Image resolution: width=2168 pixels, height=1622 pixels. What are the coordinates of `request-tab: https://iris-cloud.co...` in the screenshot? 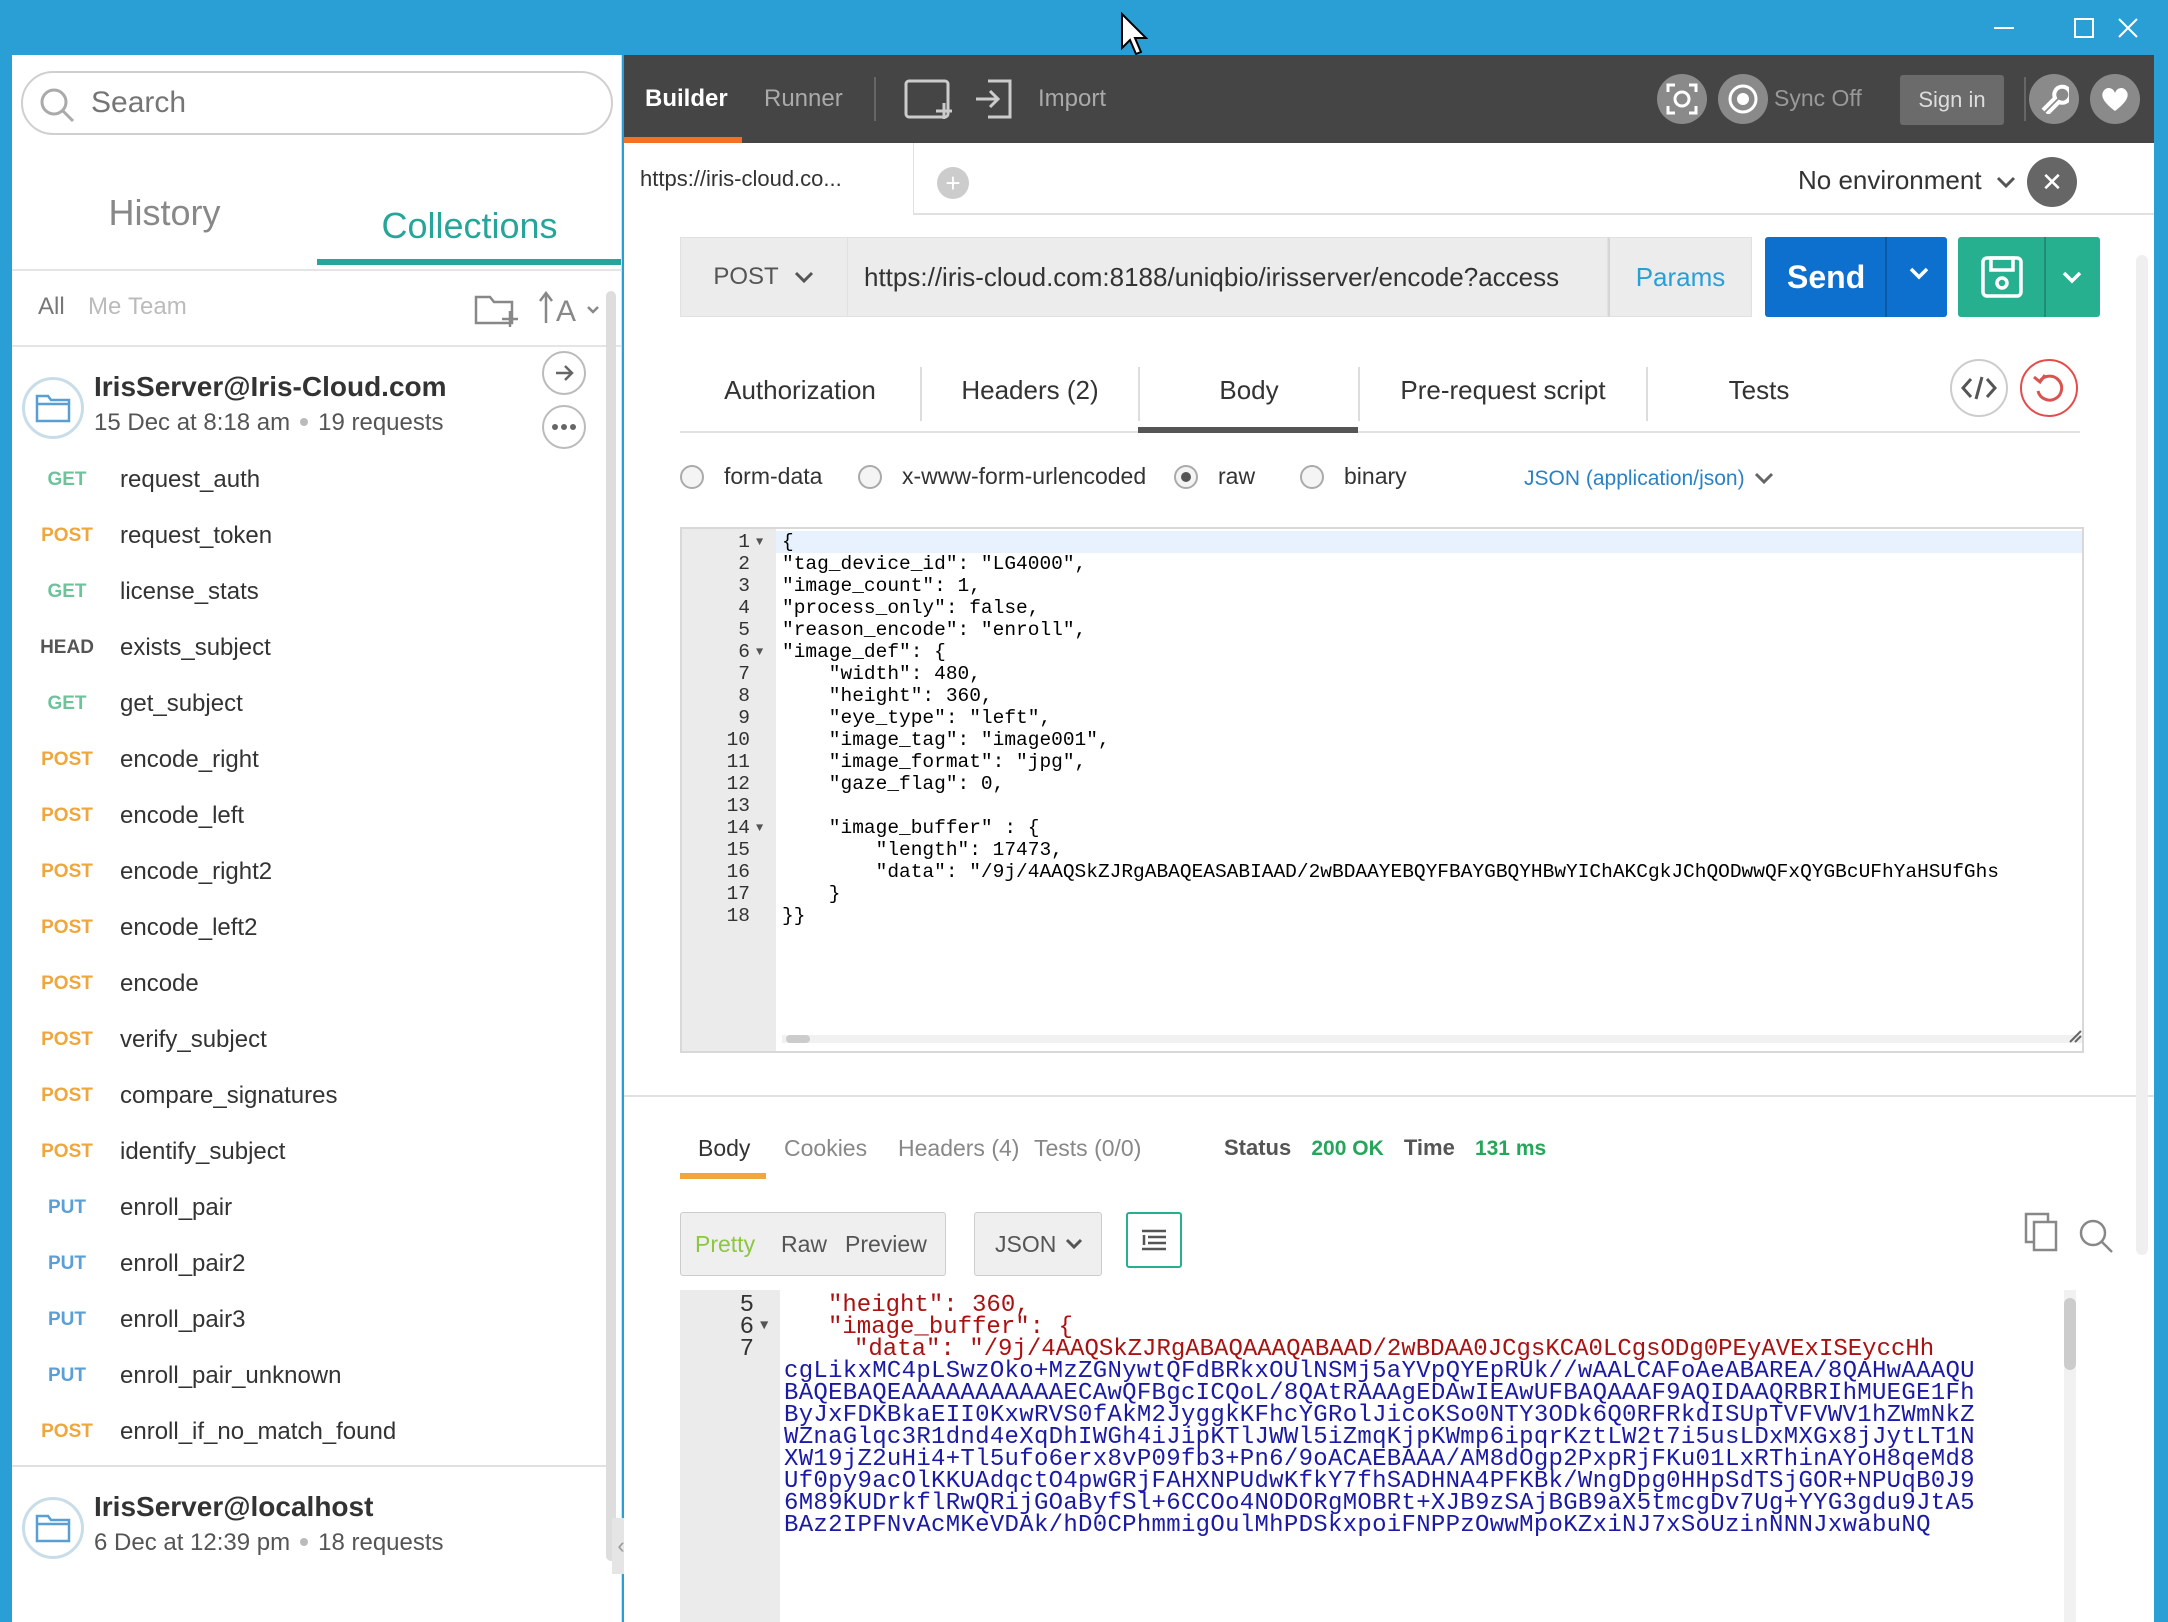 It's located at (769, 179).